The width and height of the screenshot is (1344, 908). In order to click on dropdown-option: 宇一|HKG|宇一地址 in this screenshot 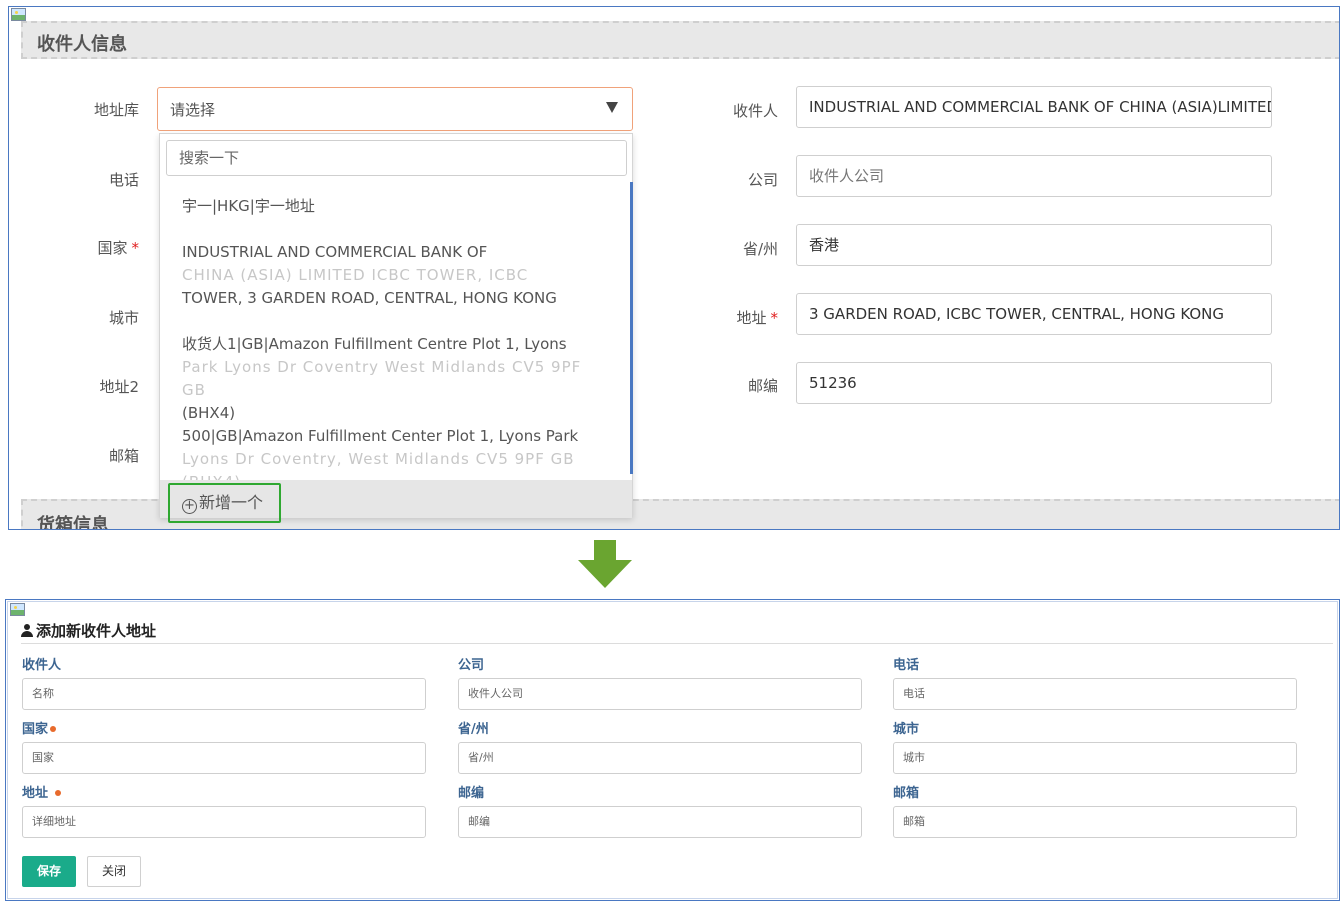, I will do `click(392, 206)`.